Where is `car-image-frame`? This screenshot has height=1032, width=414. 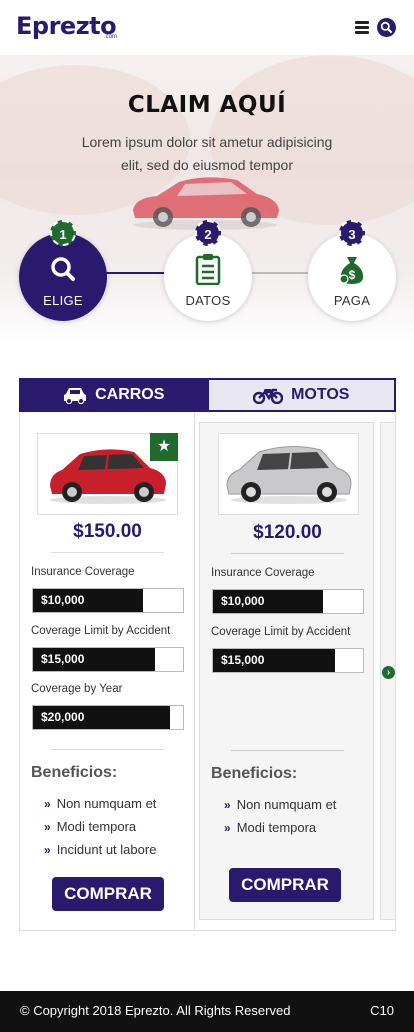
car-image-frame is located at coordinates (288, 474).